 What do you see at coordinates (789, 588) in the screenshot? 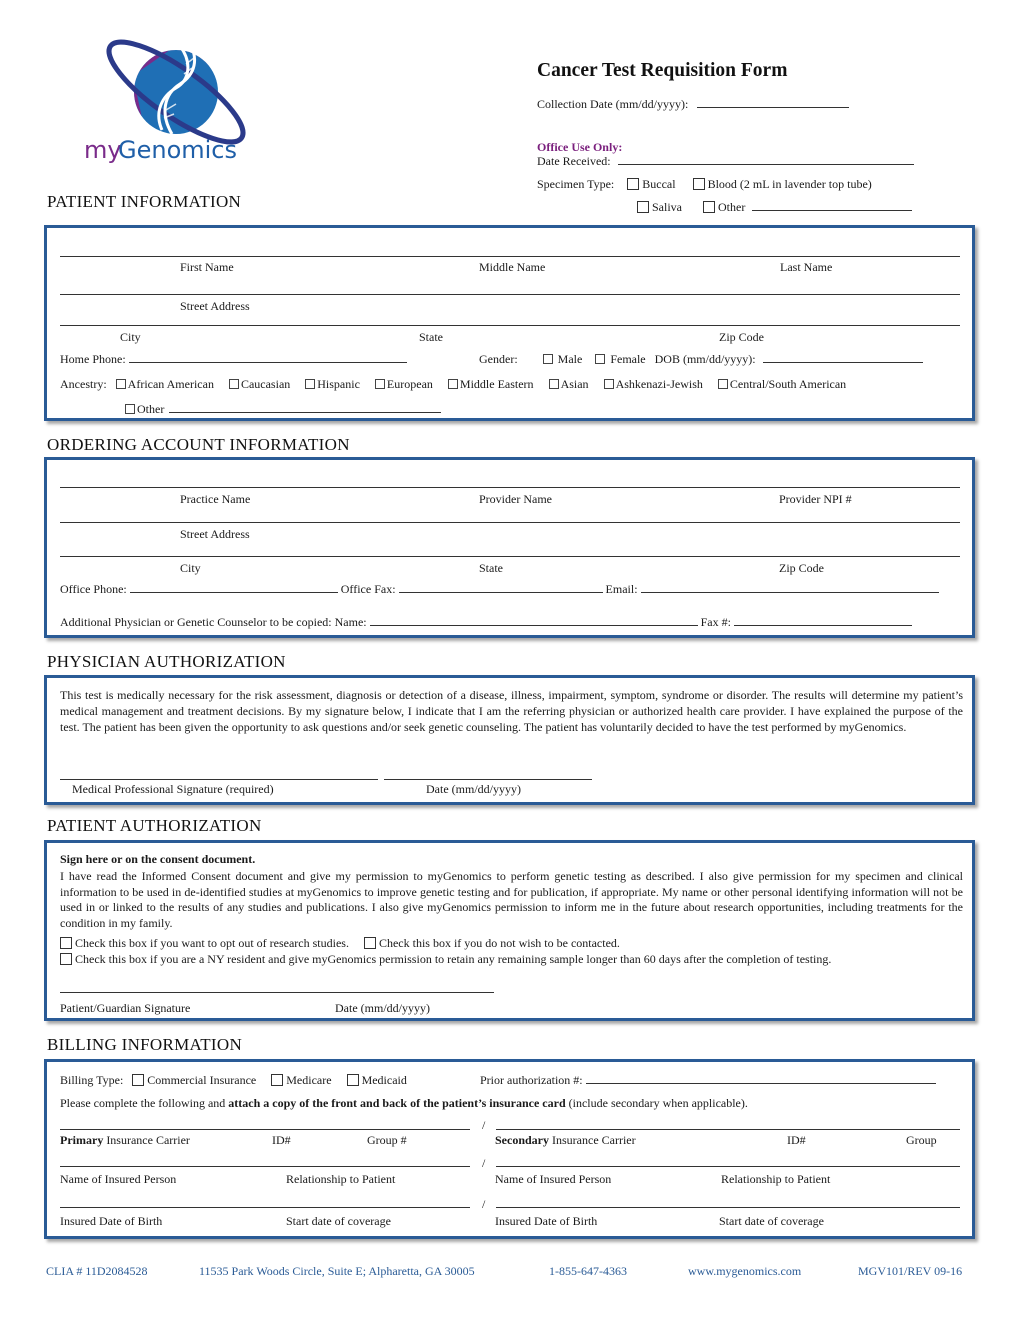
I see `email-field` at bounding box center [789, 588].